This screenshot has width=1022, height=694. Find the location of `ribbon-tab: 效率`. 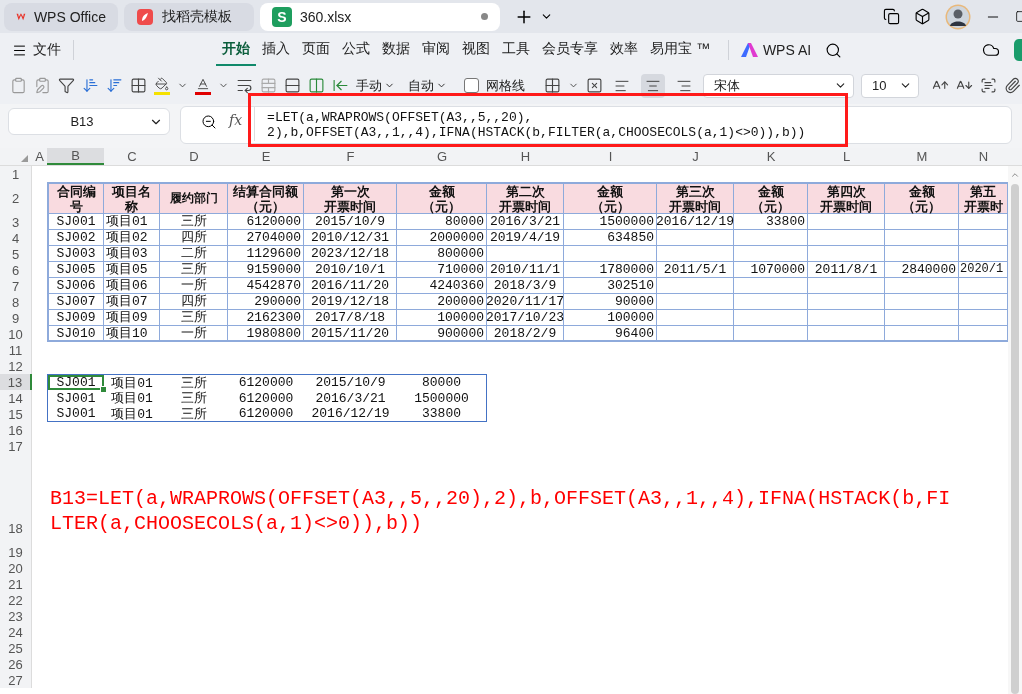

ribbon-tab: 效率 is located at coordinates (624, 50).